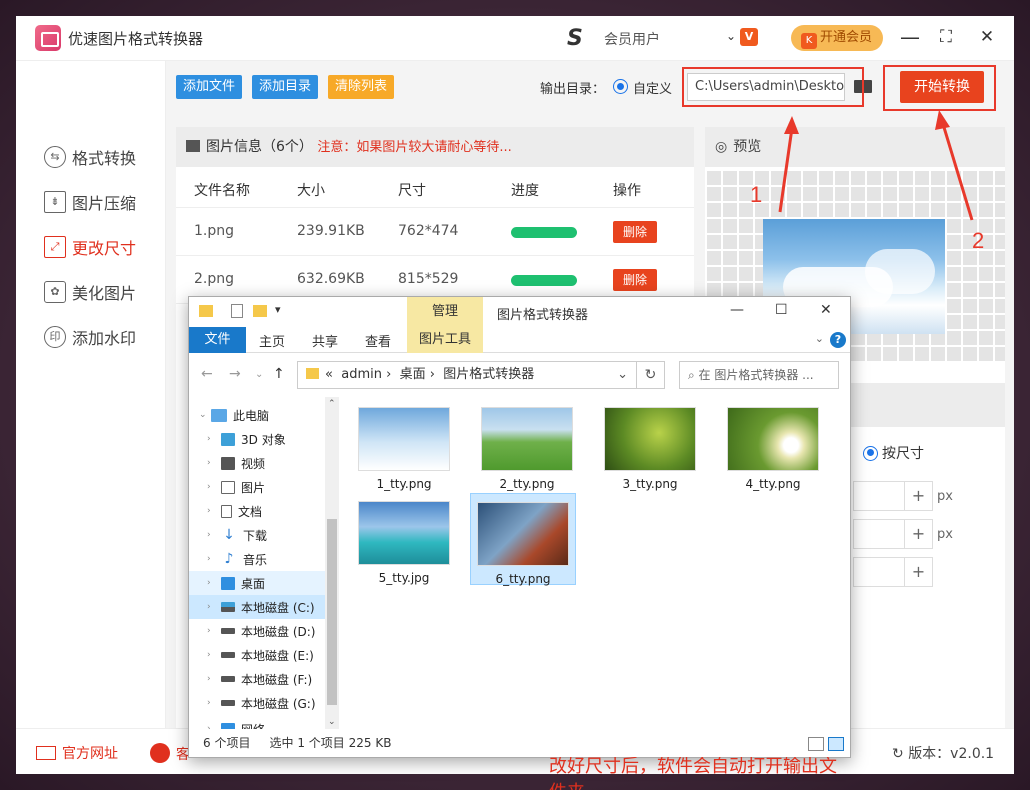 Image resolution: width=1030 pixels, height=790 pixels. I want to click on website-link: 官方网址, so click(77, 753).